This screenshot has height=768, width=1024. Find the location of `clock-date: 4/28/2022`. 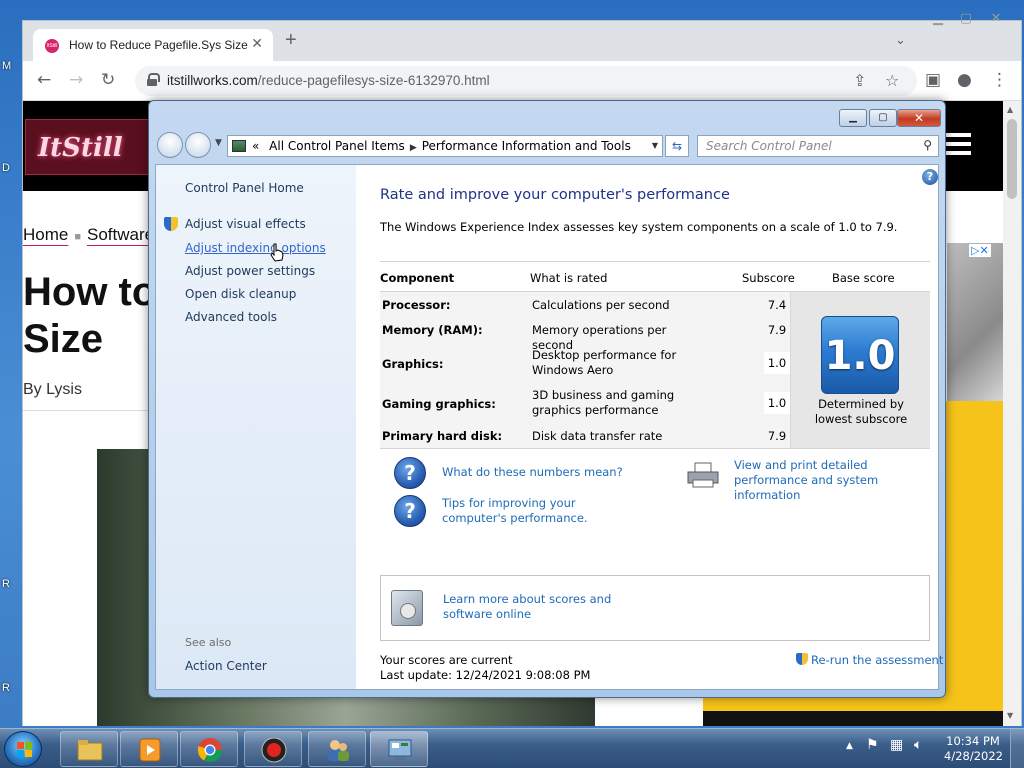

clock-date: 4/28/2022 is located at coordinates (973, 756).